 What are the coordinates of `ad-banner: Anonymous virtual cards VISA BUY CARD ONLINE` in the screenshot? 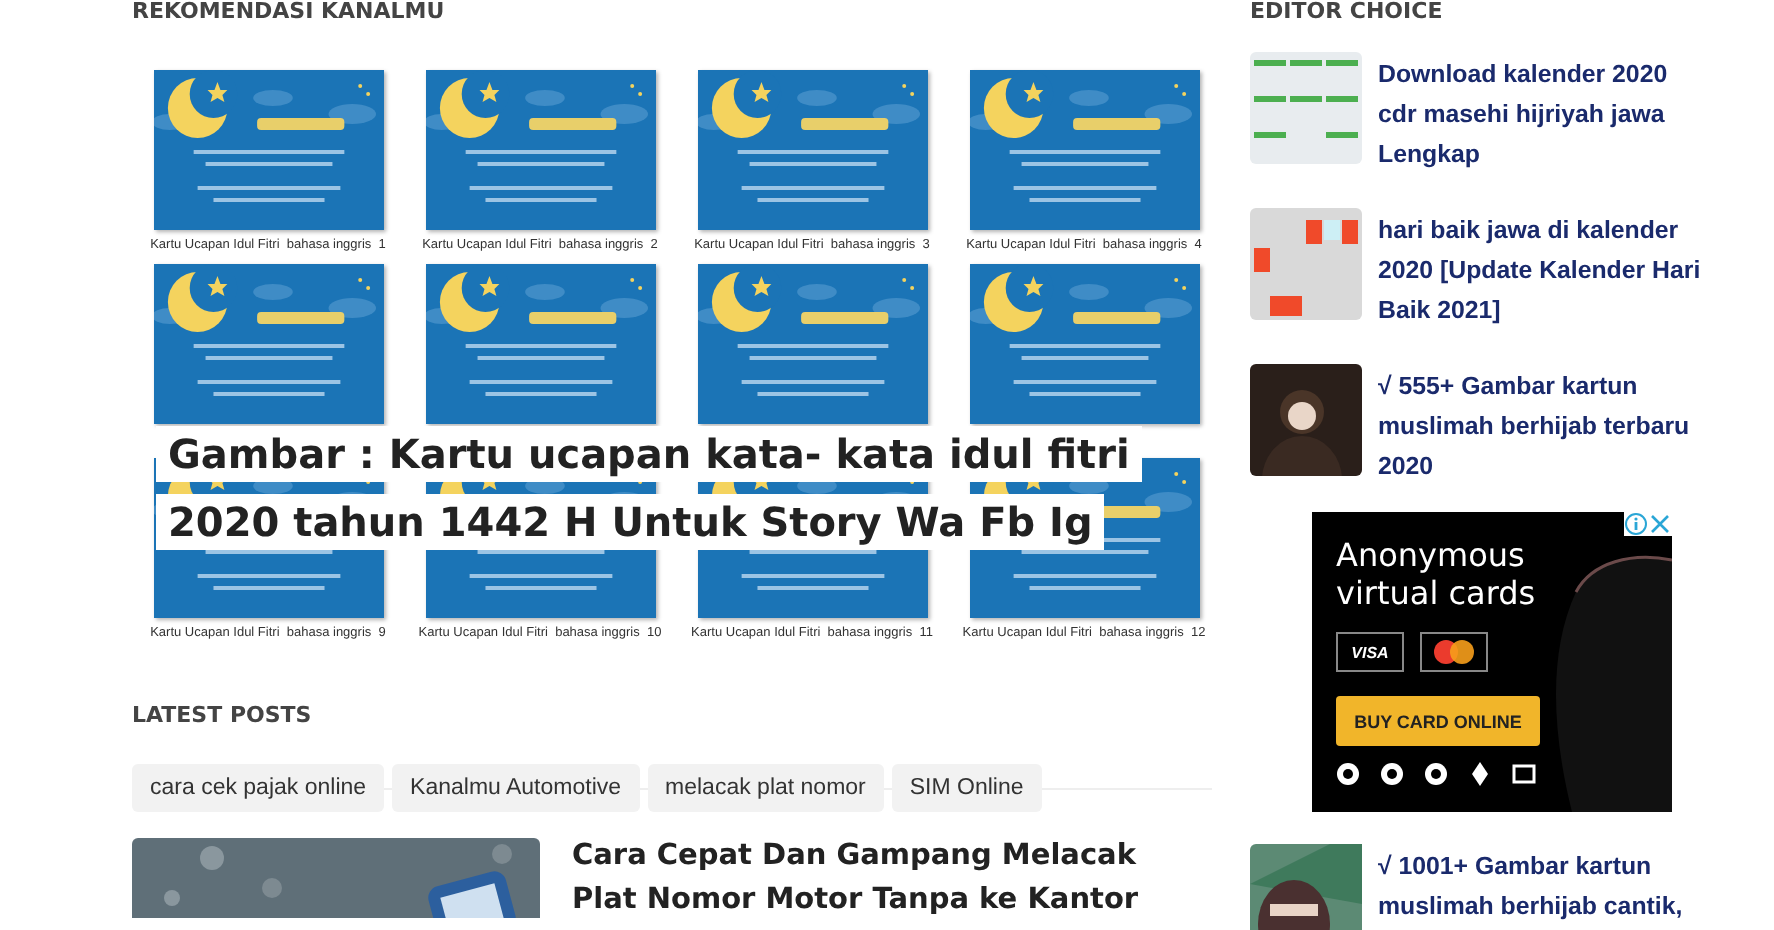 It's located at (1492, 662).